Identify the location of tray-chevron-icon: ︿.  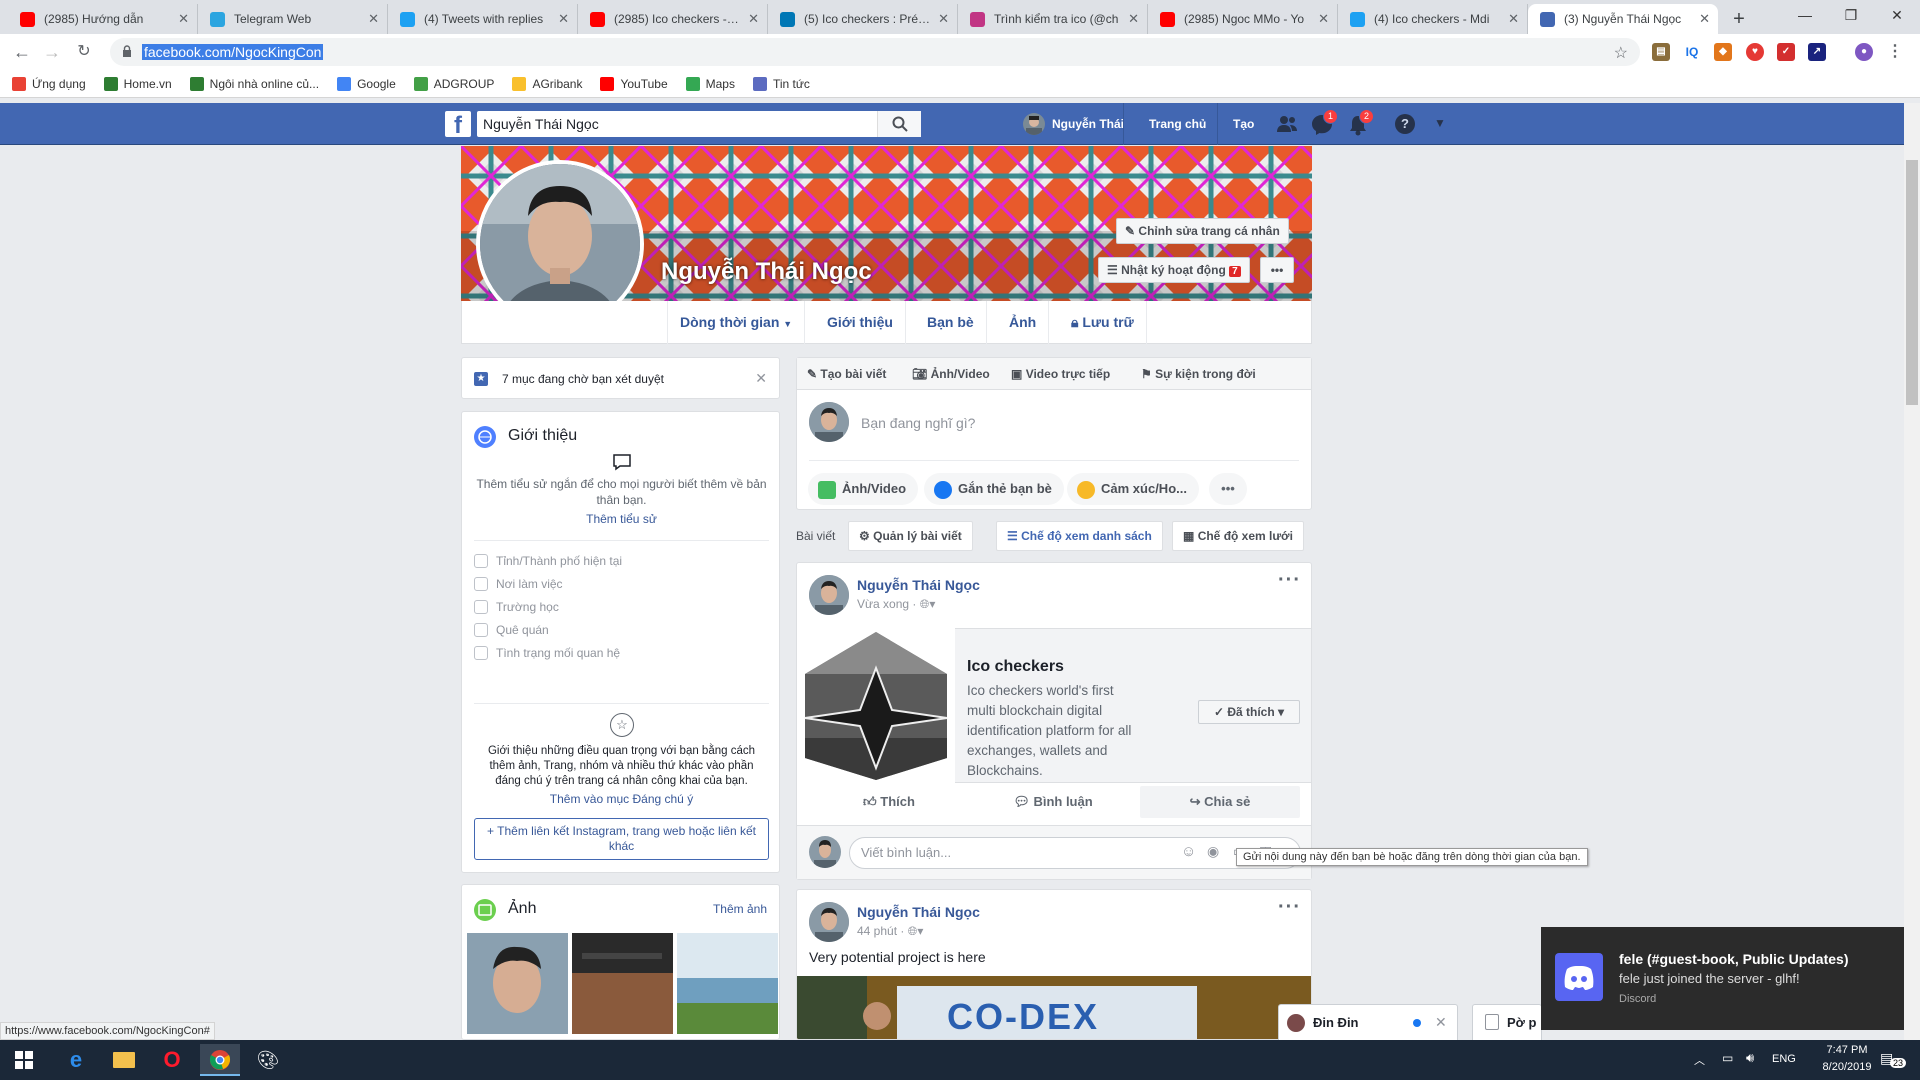
(1699, 1060).